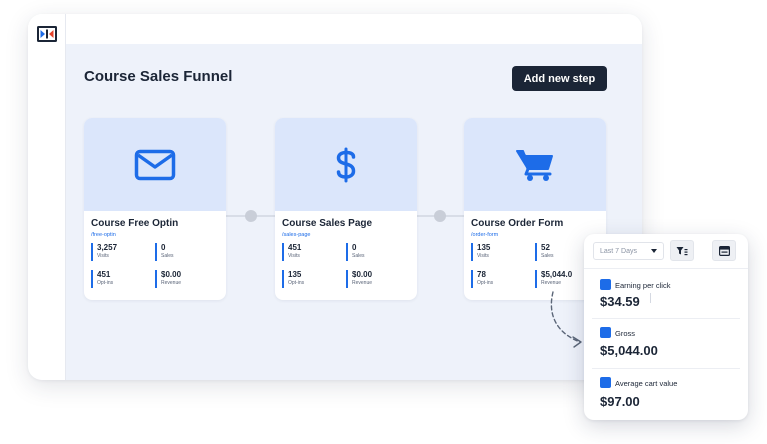 The image size is (767, 444). Describe the element at coordinates (618, 251) in the screenshot. I see `date-range-value: Last 7 Days` at that location.